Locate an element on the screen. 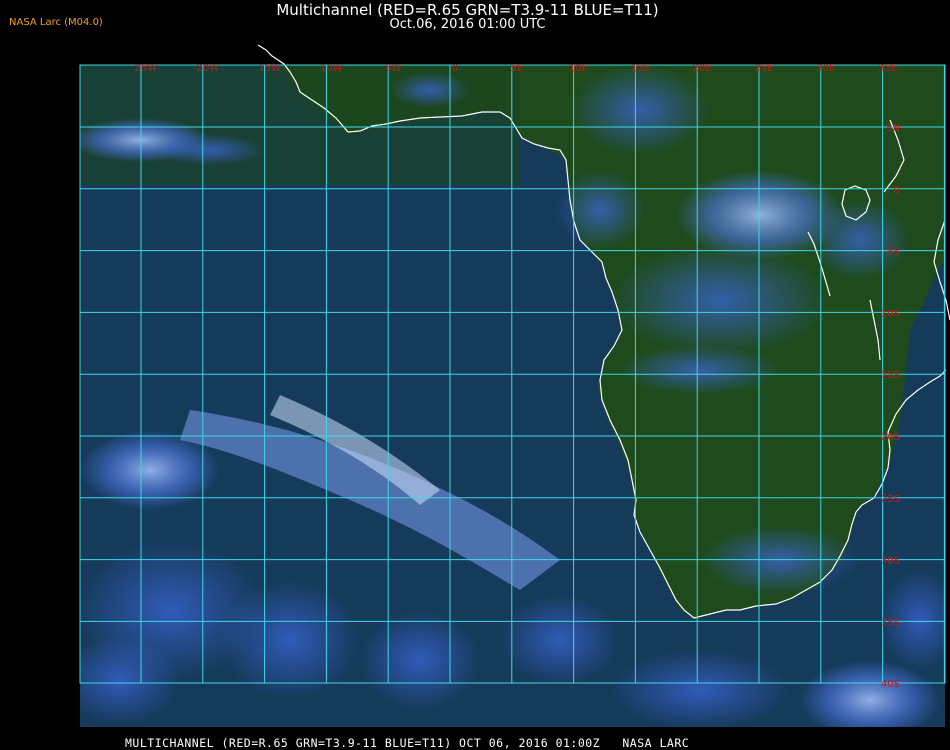 The image size is (950, 750). latitude-label: 40S is located at coordinates (890, 684).